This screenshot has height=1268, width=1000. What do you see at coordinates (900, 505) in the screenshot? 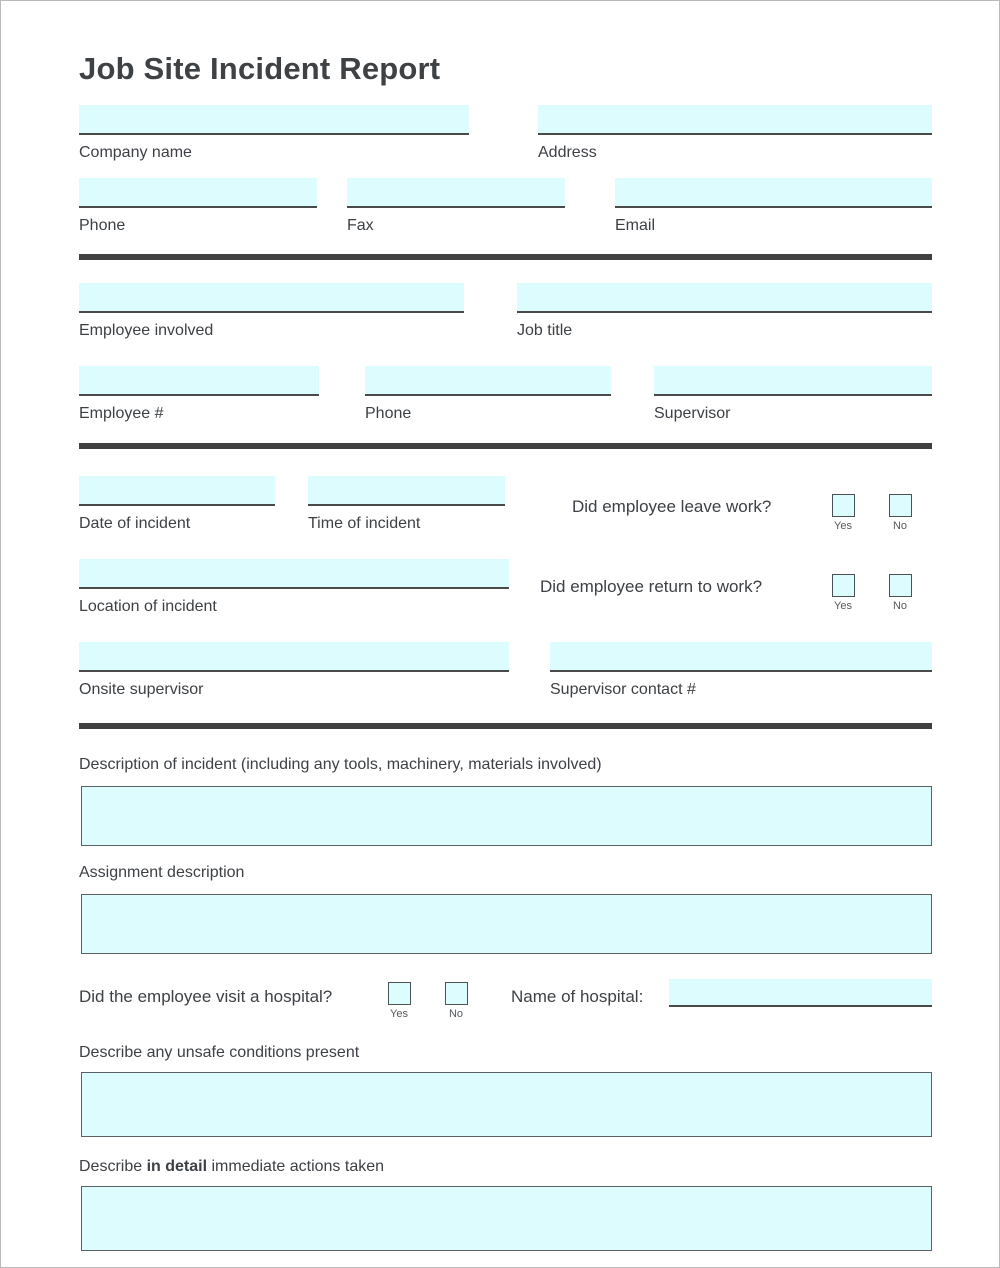
I see `checkbox-leave-work-no-box` at bounding box center [900, 505].